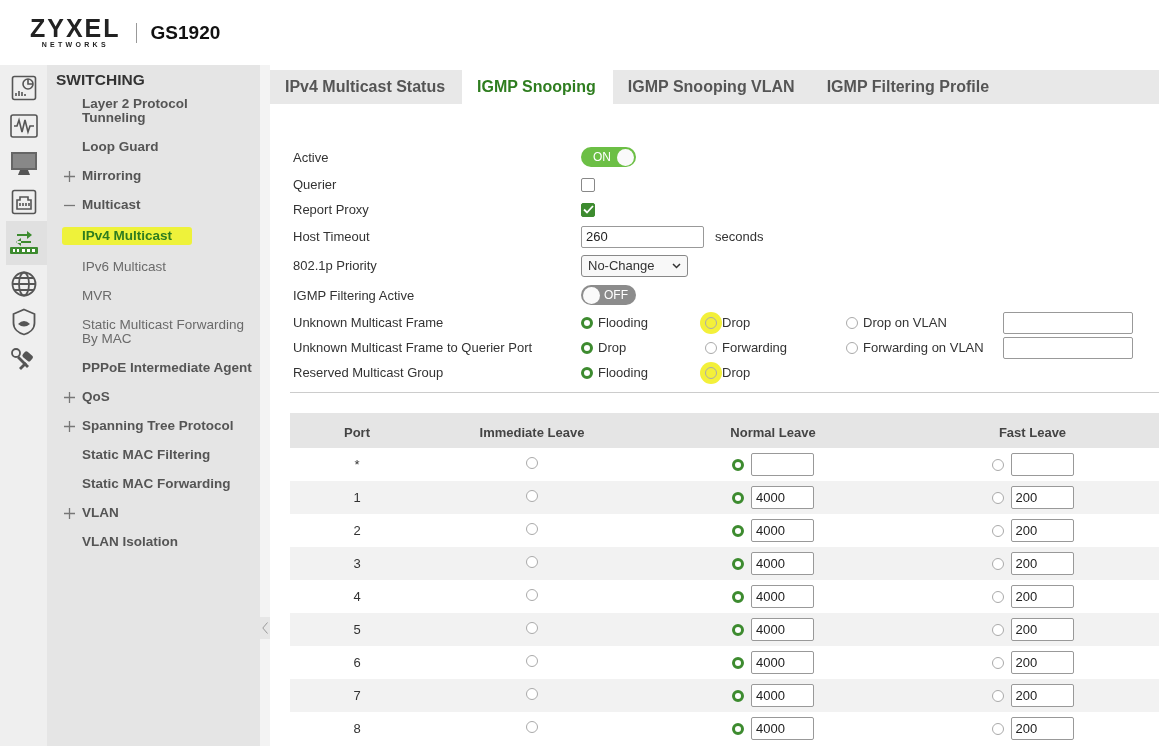 The height and width of the screenshot is (746, 1159). I want to click on port-cell: 6, so click(357, 662).